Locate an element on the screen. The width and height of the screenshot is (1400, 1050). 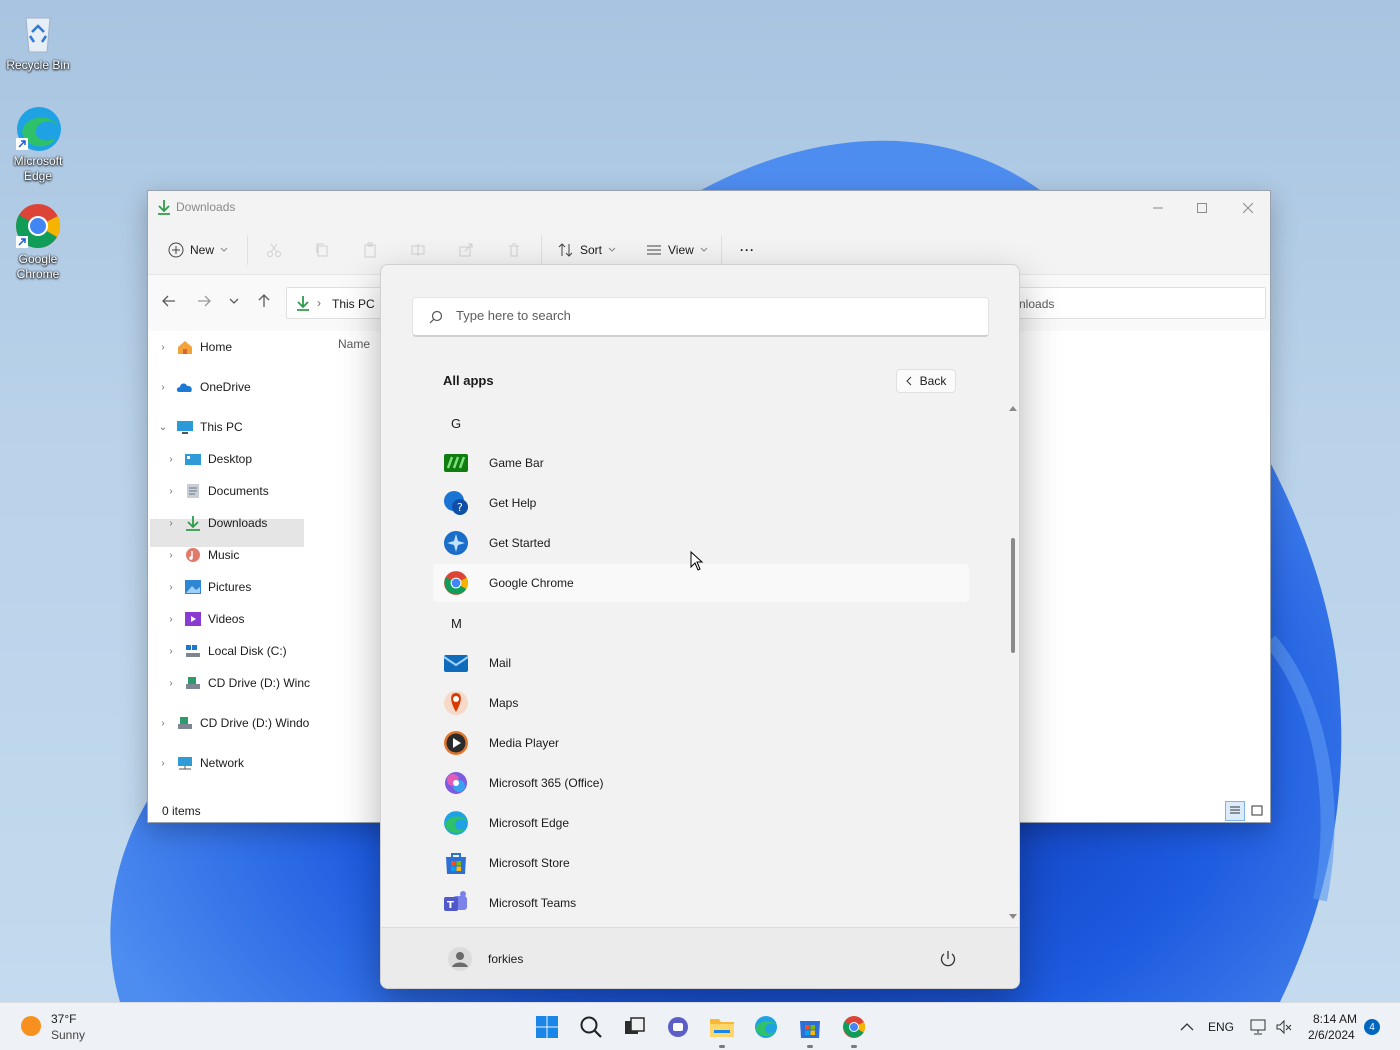
rename-button is located at coordinates (418, 250).